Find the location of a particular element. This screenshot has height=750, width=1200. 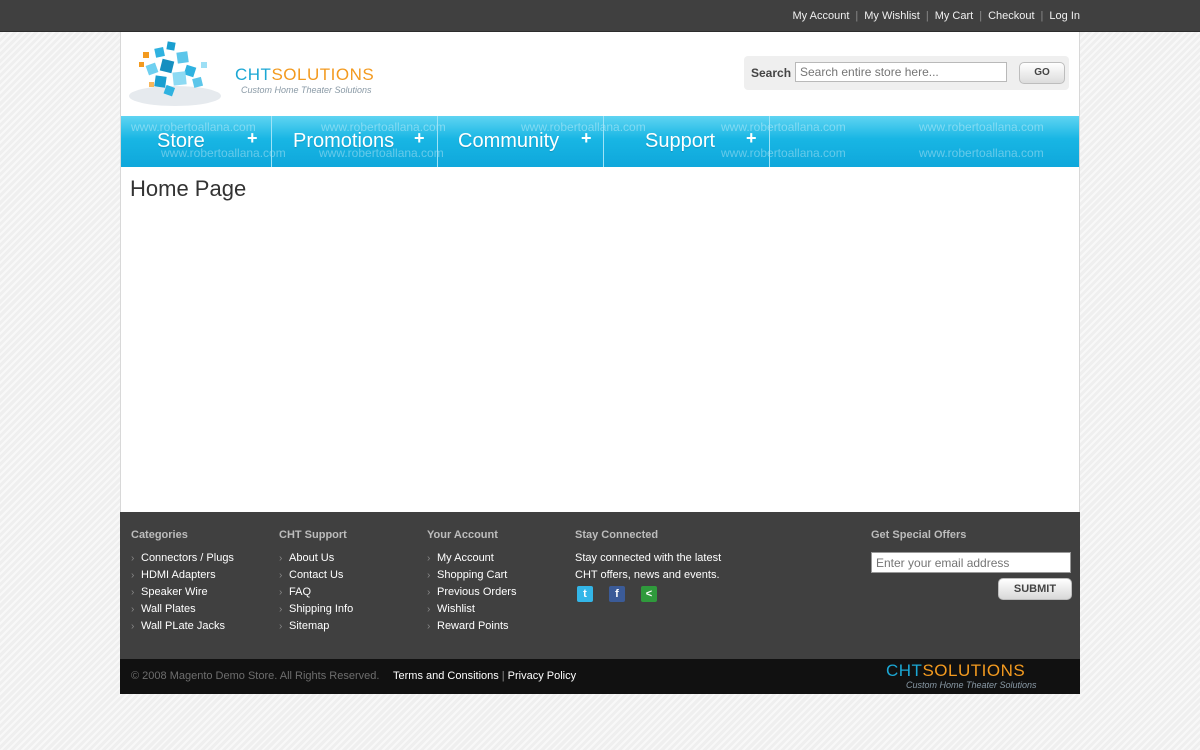

footer-logo-tagline: Custom Home Theater Solutions is located at coordinates (971, 685).